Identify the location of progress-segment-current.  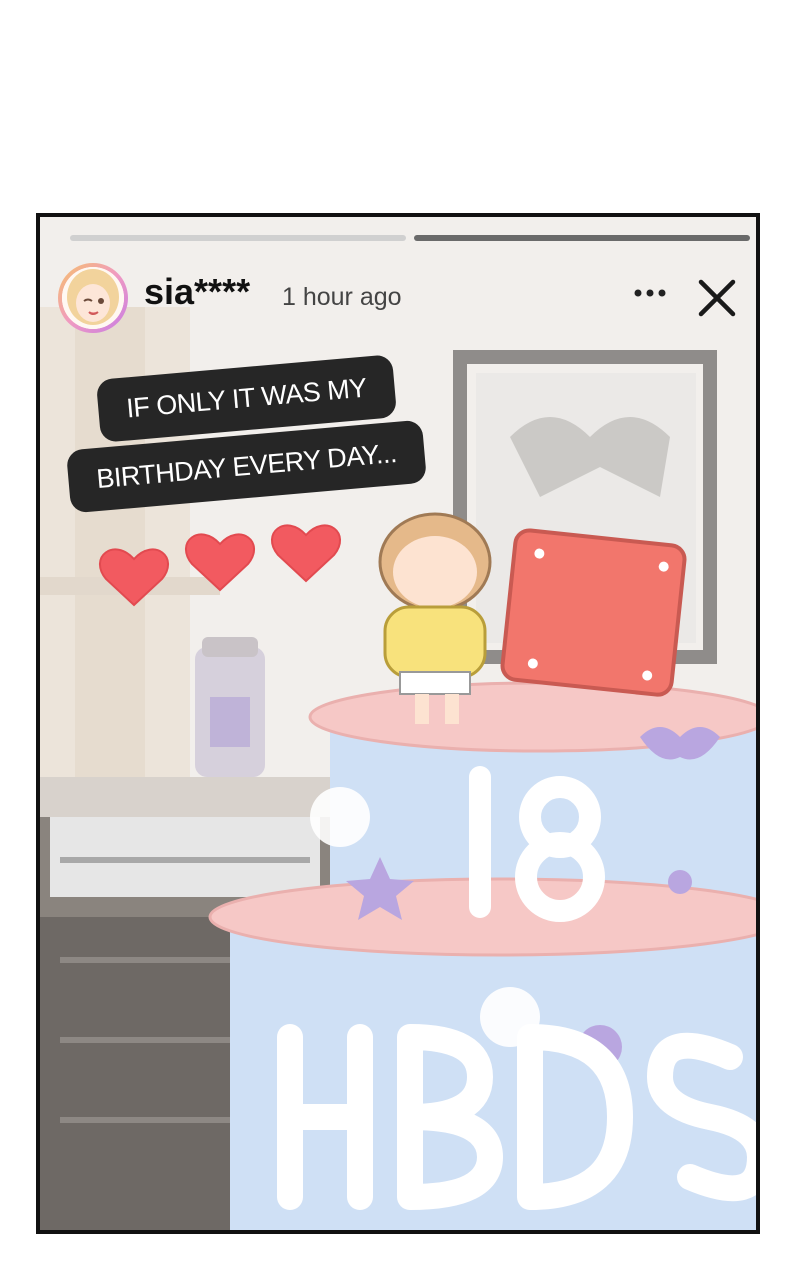
(582, 238).